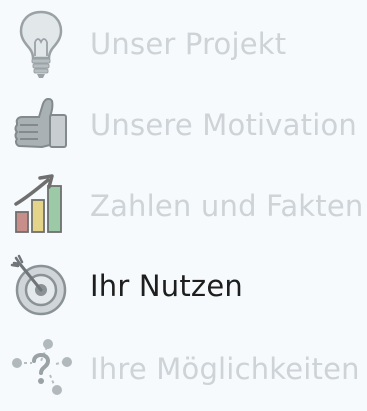 The width and height of the screenshot is (367, 411). Describe the element at coordinates (41, 208) in the screenshot. I see `bar-chart-icon` at that location.